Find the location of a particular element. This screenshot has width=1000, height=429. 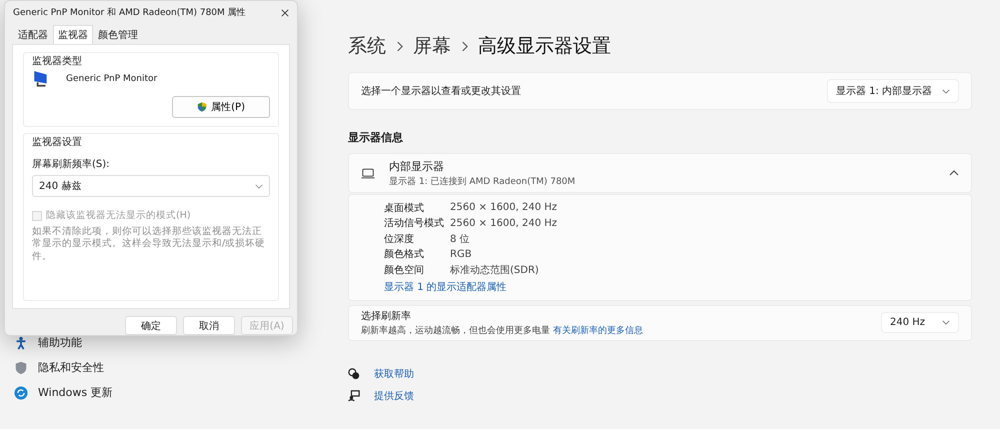

laptop-icon is located at coordinates (368, 173).